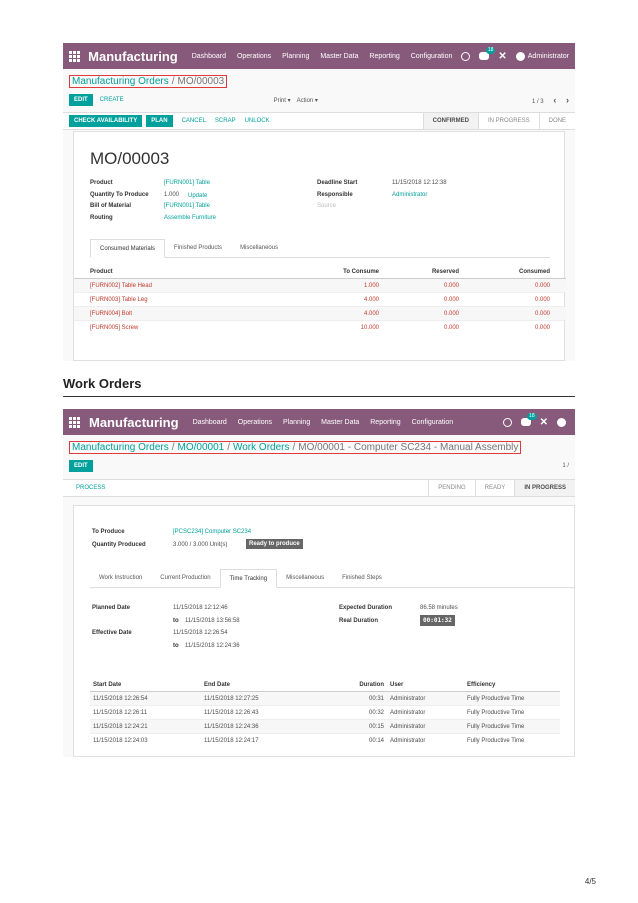 The image size is (638, 903). Describe the element at coordinates (194, 121) in the screenshot. I see `cancel-button: CANCEL` at that location.